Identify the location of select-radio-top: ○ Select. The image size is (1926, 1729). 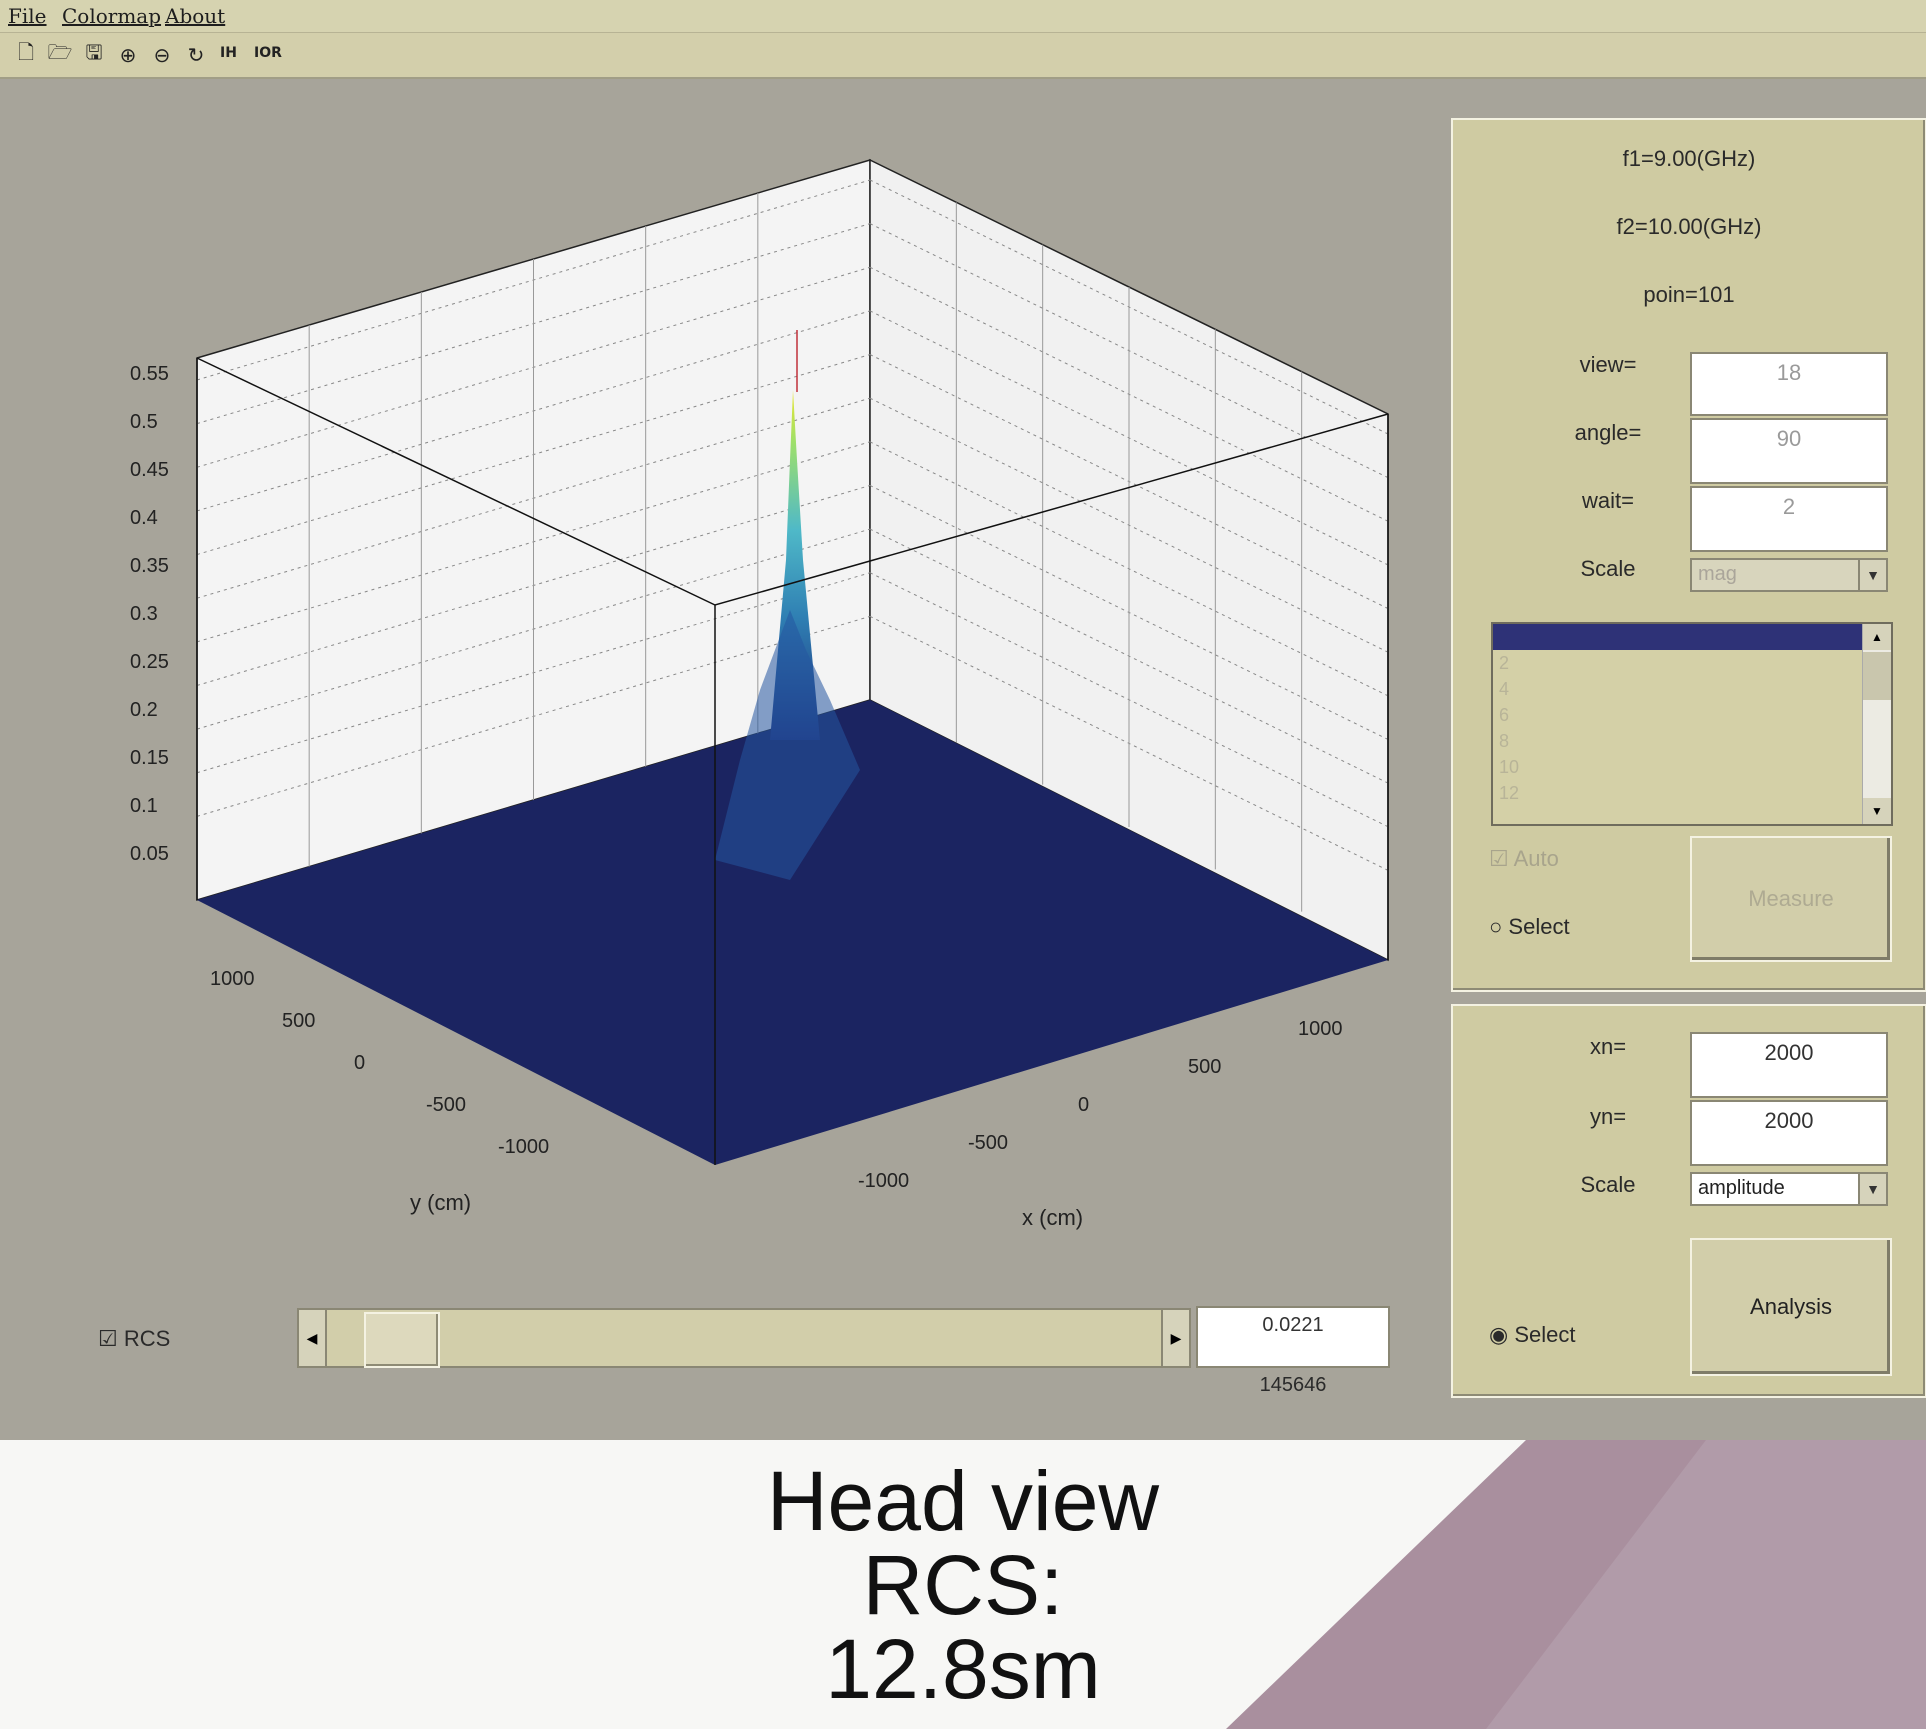
(1529, 927).